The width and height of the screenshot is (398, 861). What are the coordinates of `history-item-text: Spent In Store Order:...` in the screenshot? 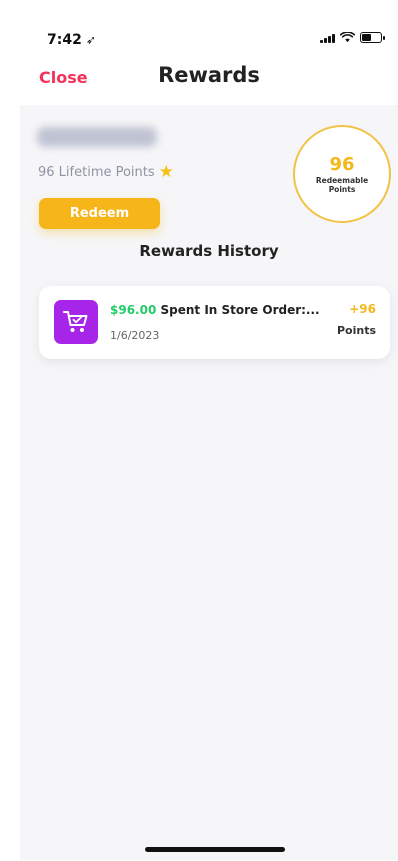 It's located at (238, 310).